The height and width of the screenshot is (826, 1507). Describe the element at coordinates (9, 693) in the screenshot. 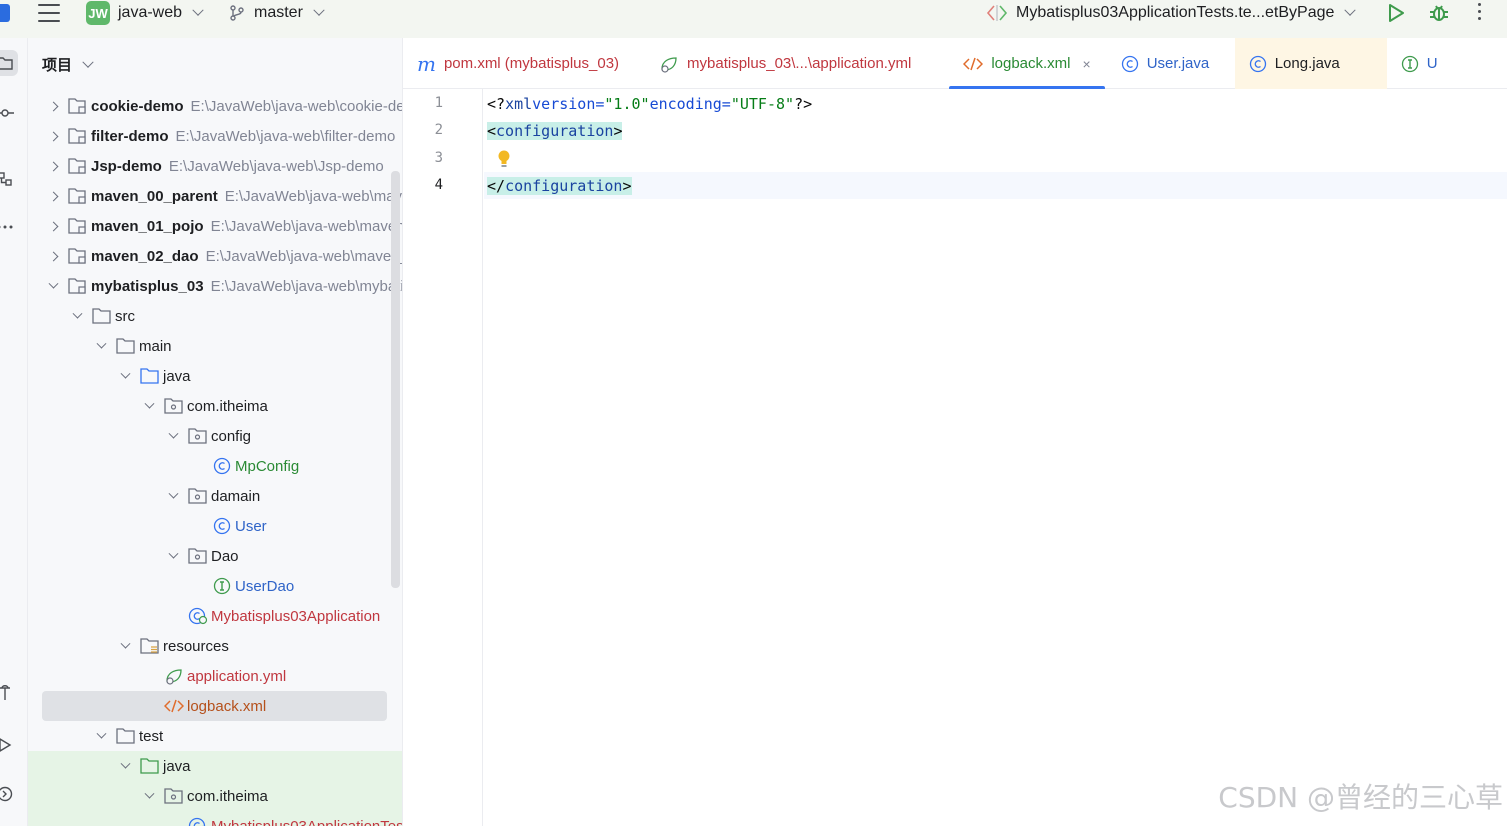

I see `services-tool-icon` at that location.